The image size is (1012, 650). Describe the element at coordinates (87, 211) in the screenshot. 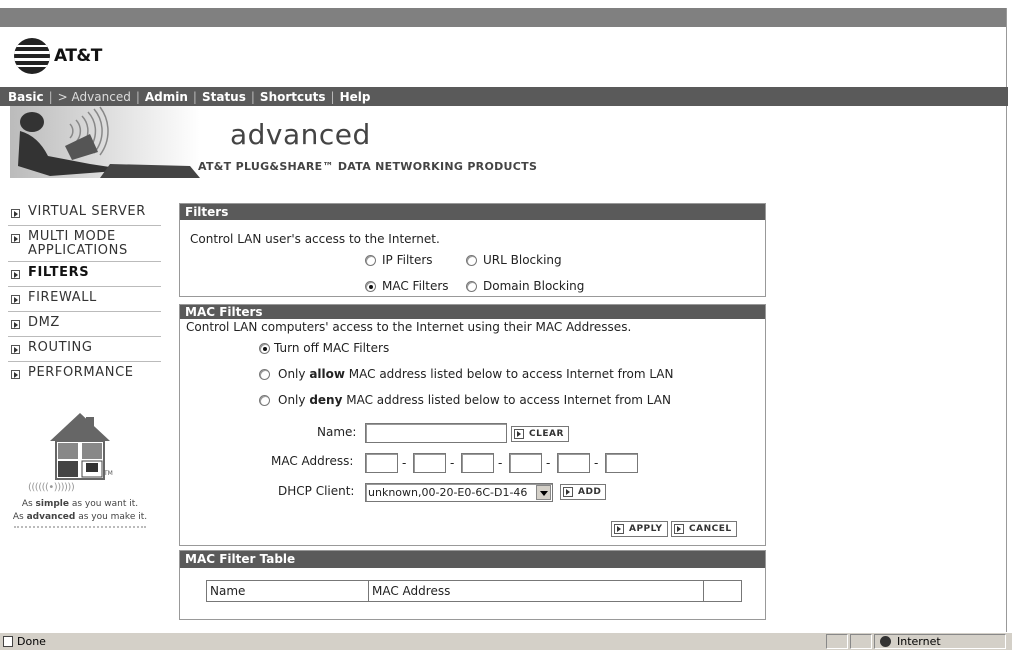

I see `sidebar-item-label: VIRTUAL SERVER` at that location.